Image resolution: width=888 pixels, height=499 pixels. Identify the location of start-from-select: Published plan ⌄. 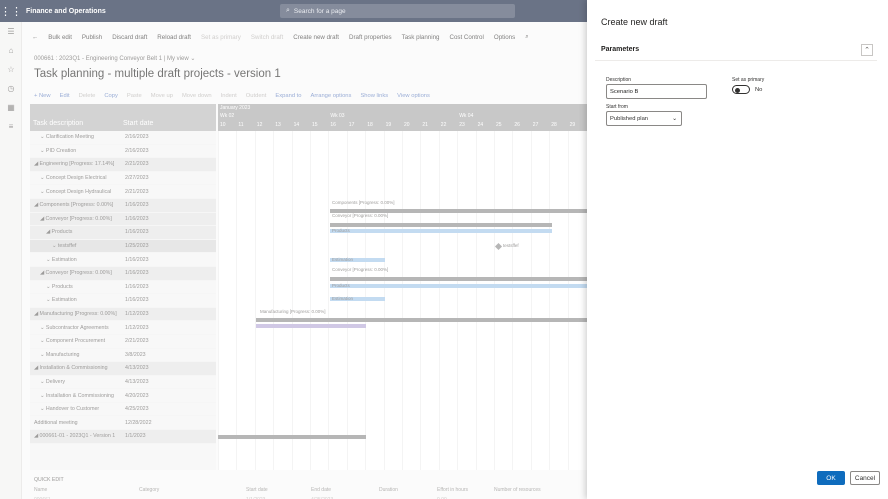
(644, 118).